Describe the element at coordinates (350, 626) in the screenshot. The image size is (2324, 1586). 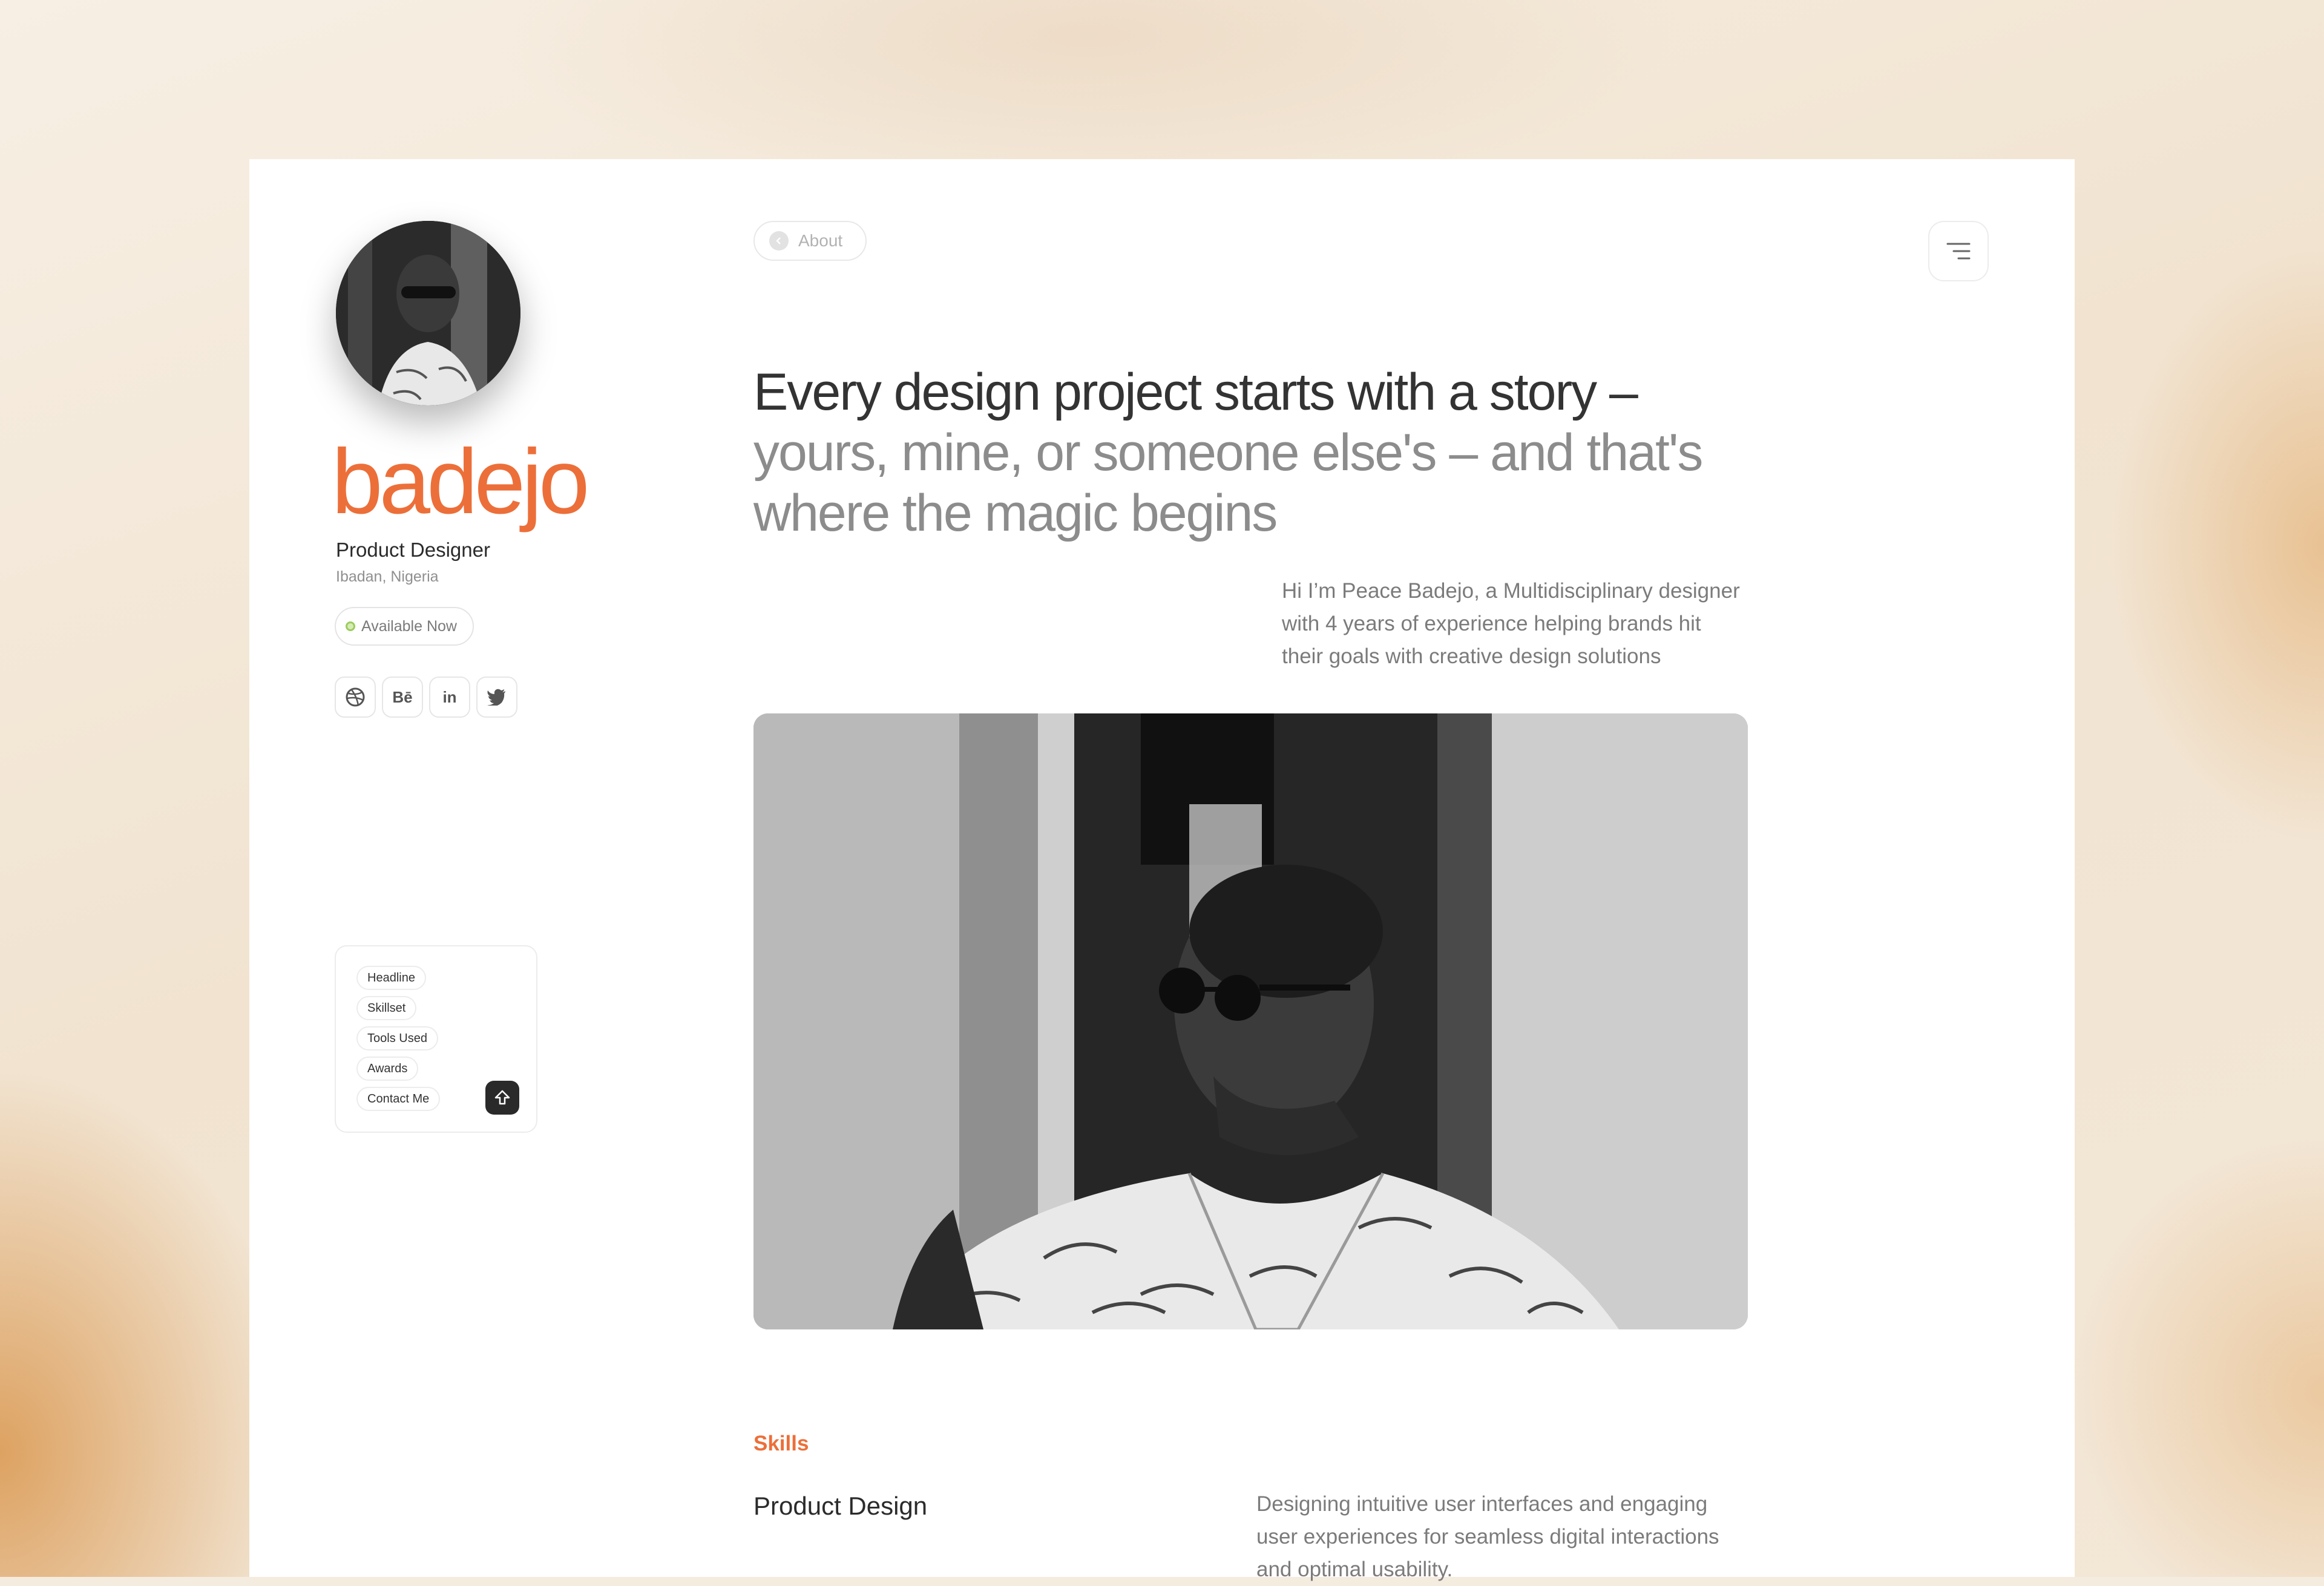
I see `status-dot-icon` at that location.